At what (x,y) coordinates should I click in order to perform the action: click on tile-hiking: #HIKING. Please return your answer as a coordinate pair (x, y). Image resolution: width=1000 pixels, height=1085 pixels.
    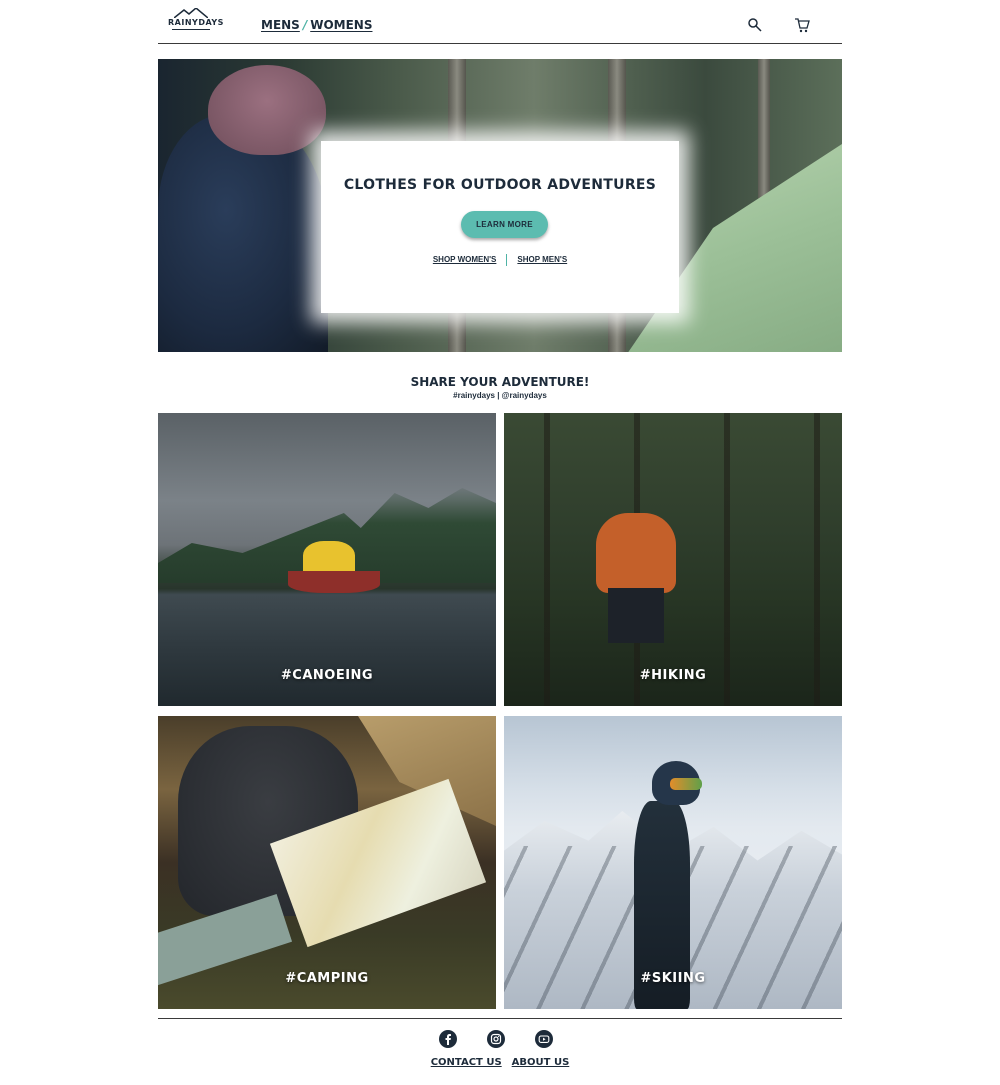
    Looking at the image, I should click on (673, 559).